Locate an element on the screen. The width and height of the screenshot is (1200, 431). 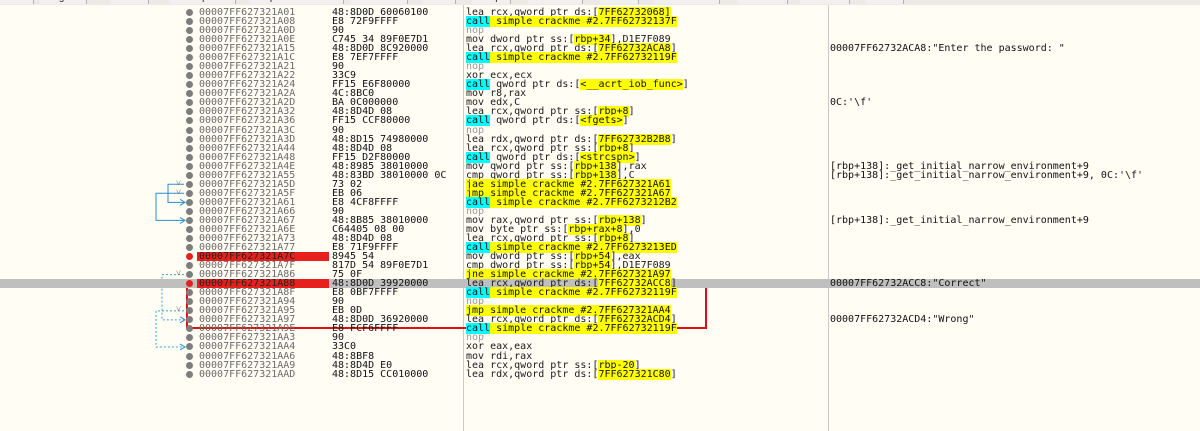
tab-13: Trace is located at coordinates (885, 2).